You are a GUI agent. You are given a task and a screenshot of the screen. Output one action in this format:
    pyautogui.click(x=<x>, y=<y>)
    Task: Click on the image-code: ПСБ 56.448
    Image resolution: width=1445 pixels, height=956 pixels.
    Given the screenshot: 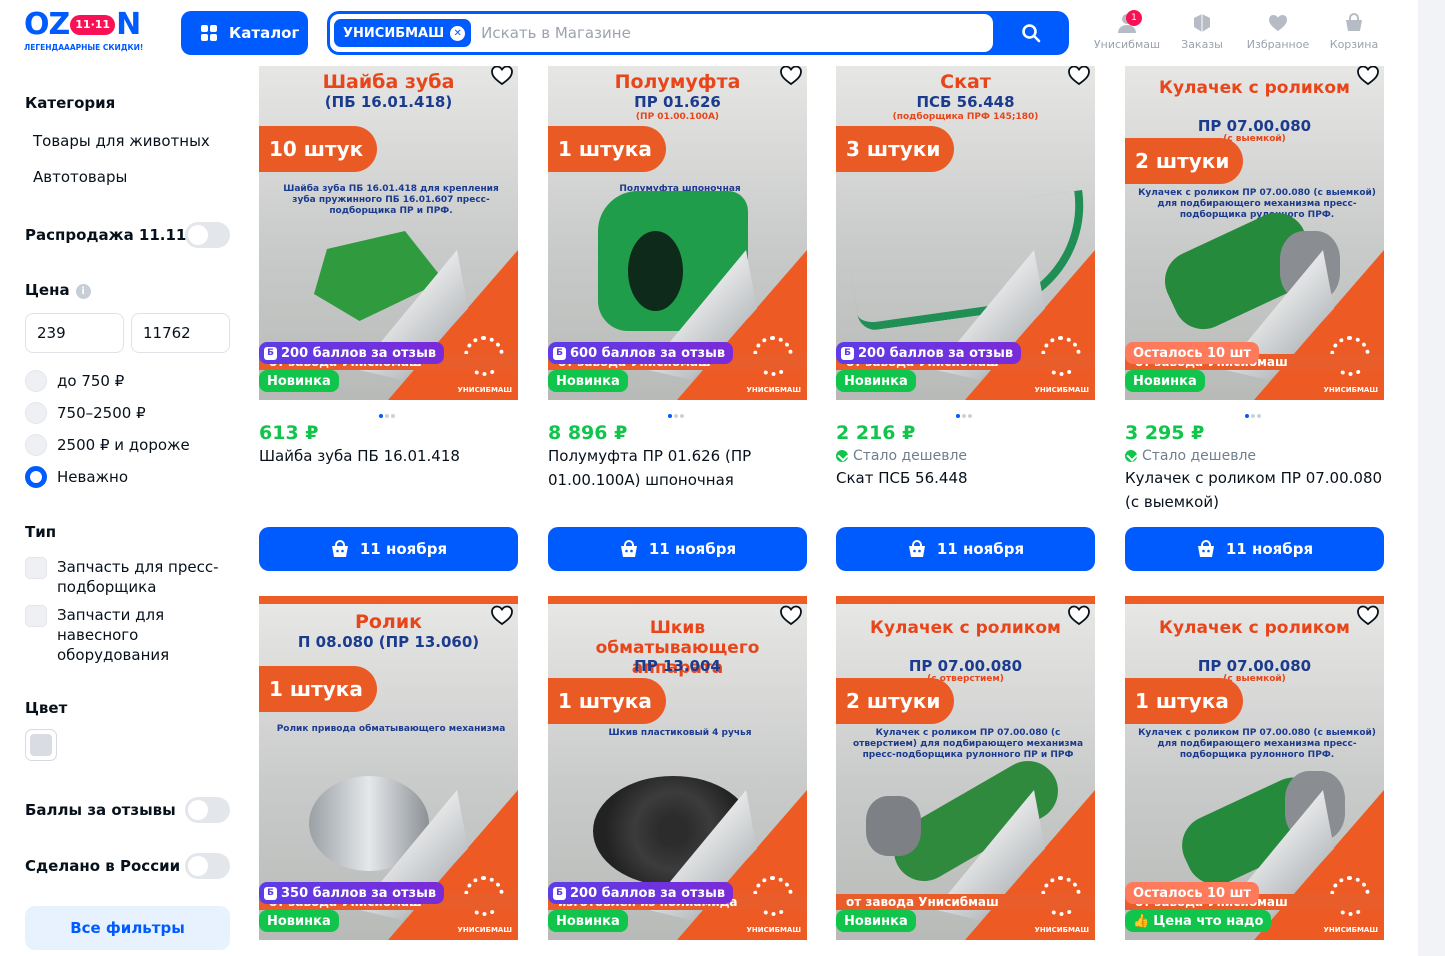 What is the action you would take?
    pyautogui.click(x=965, y=102)
    